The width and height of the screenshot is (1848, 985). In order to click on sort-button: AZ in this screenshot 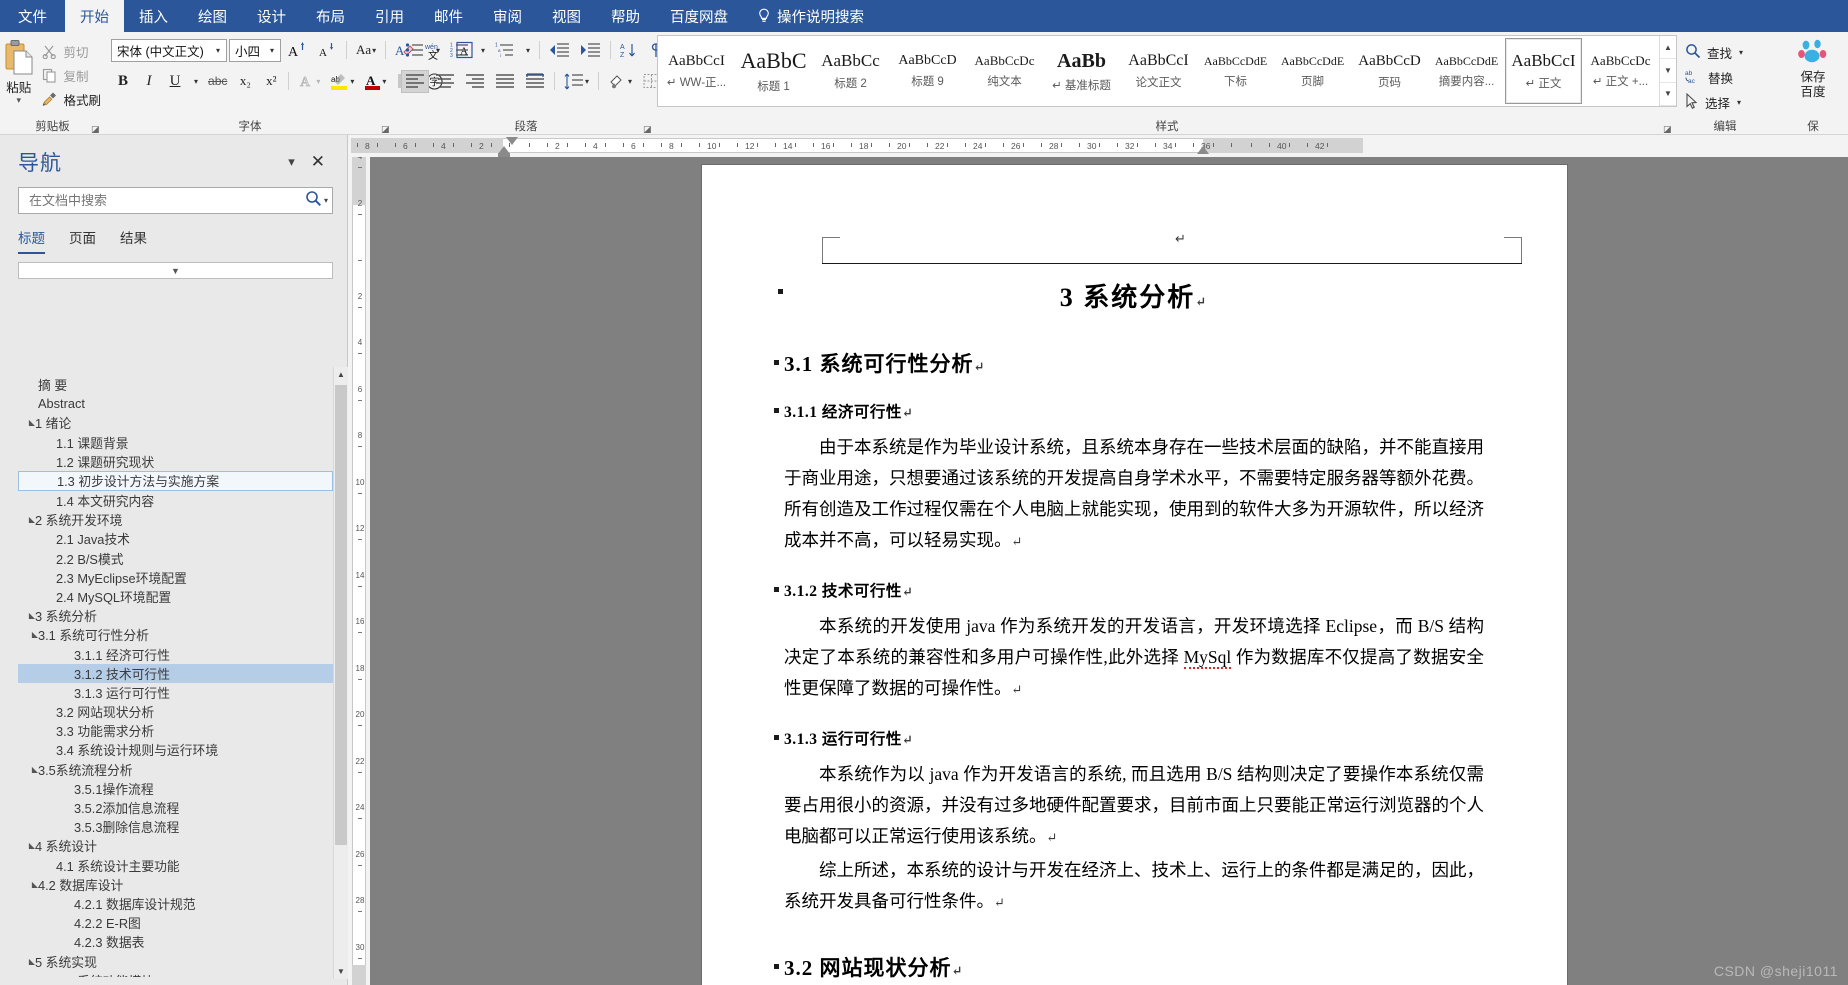, I will do `click(629, 50)`.